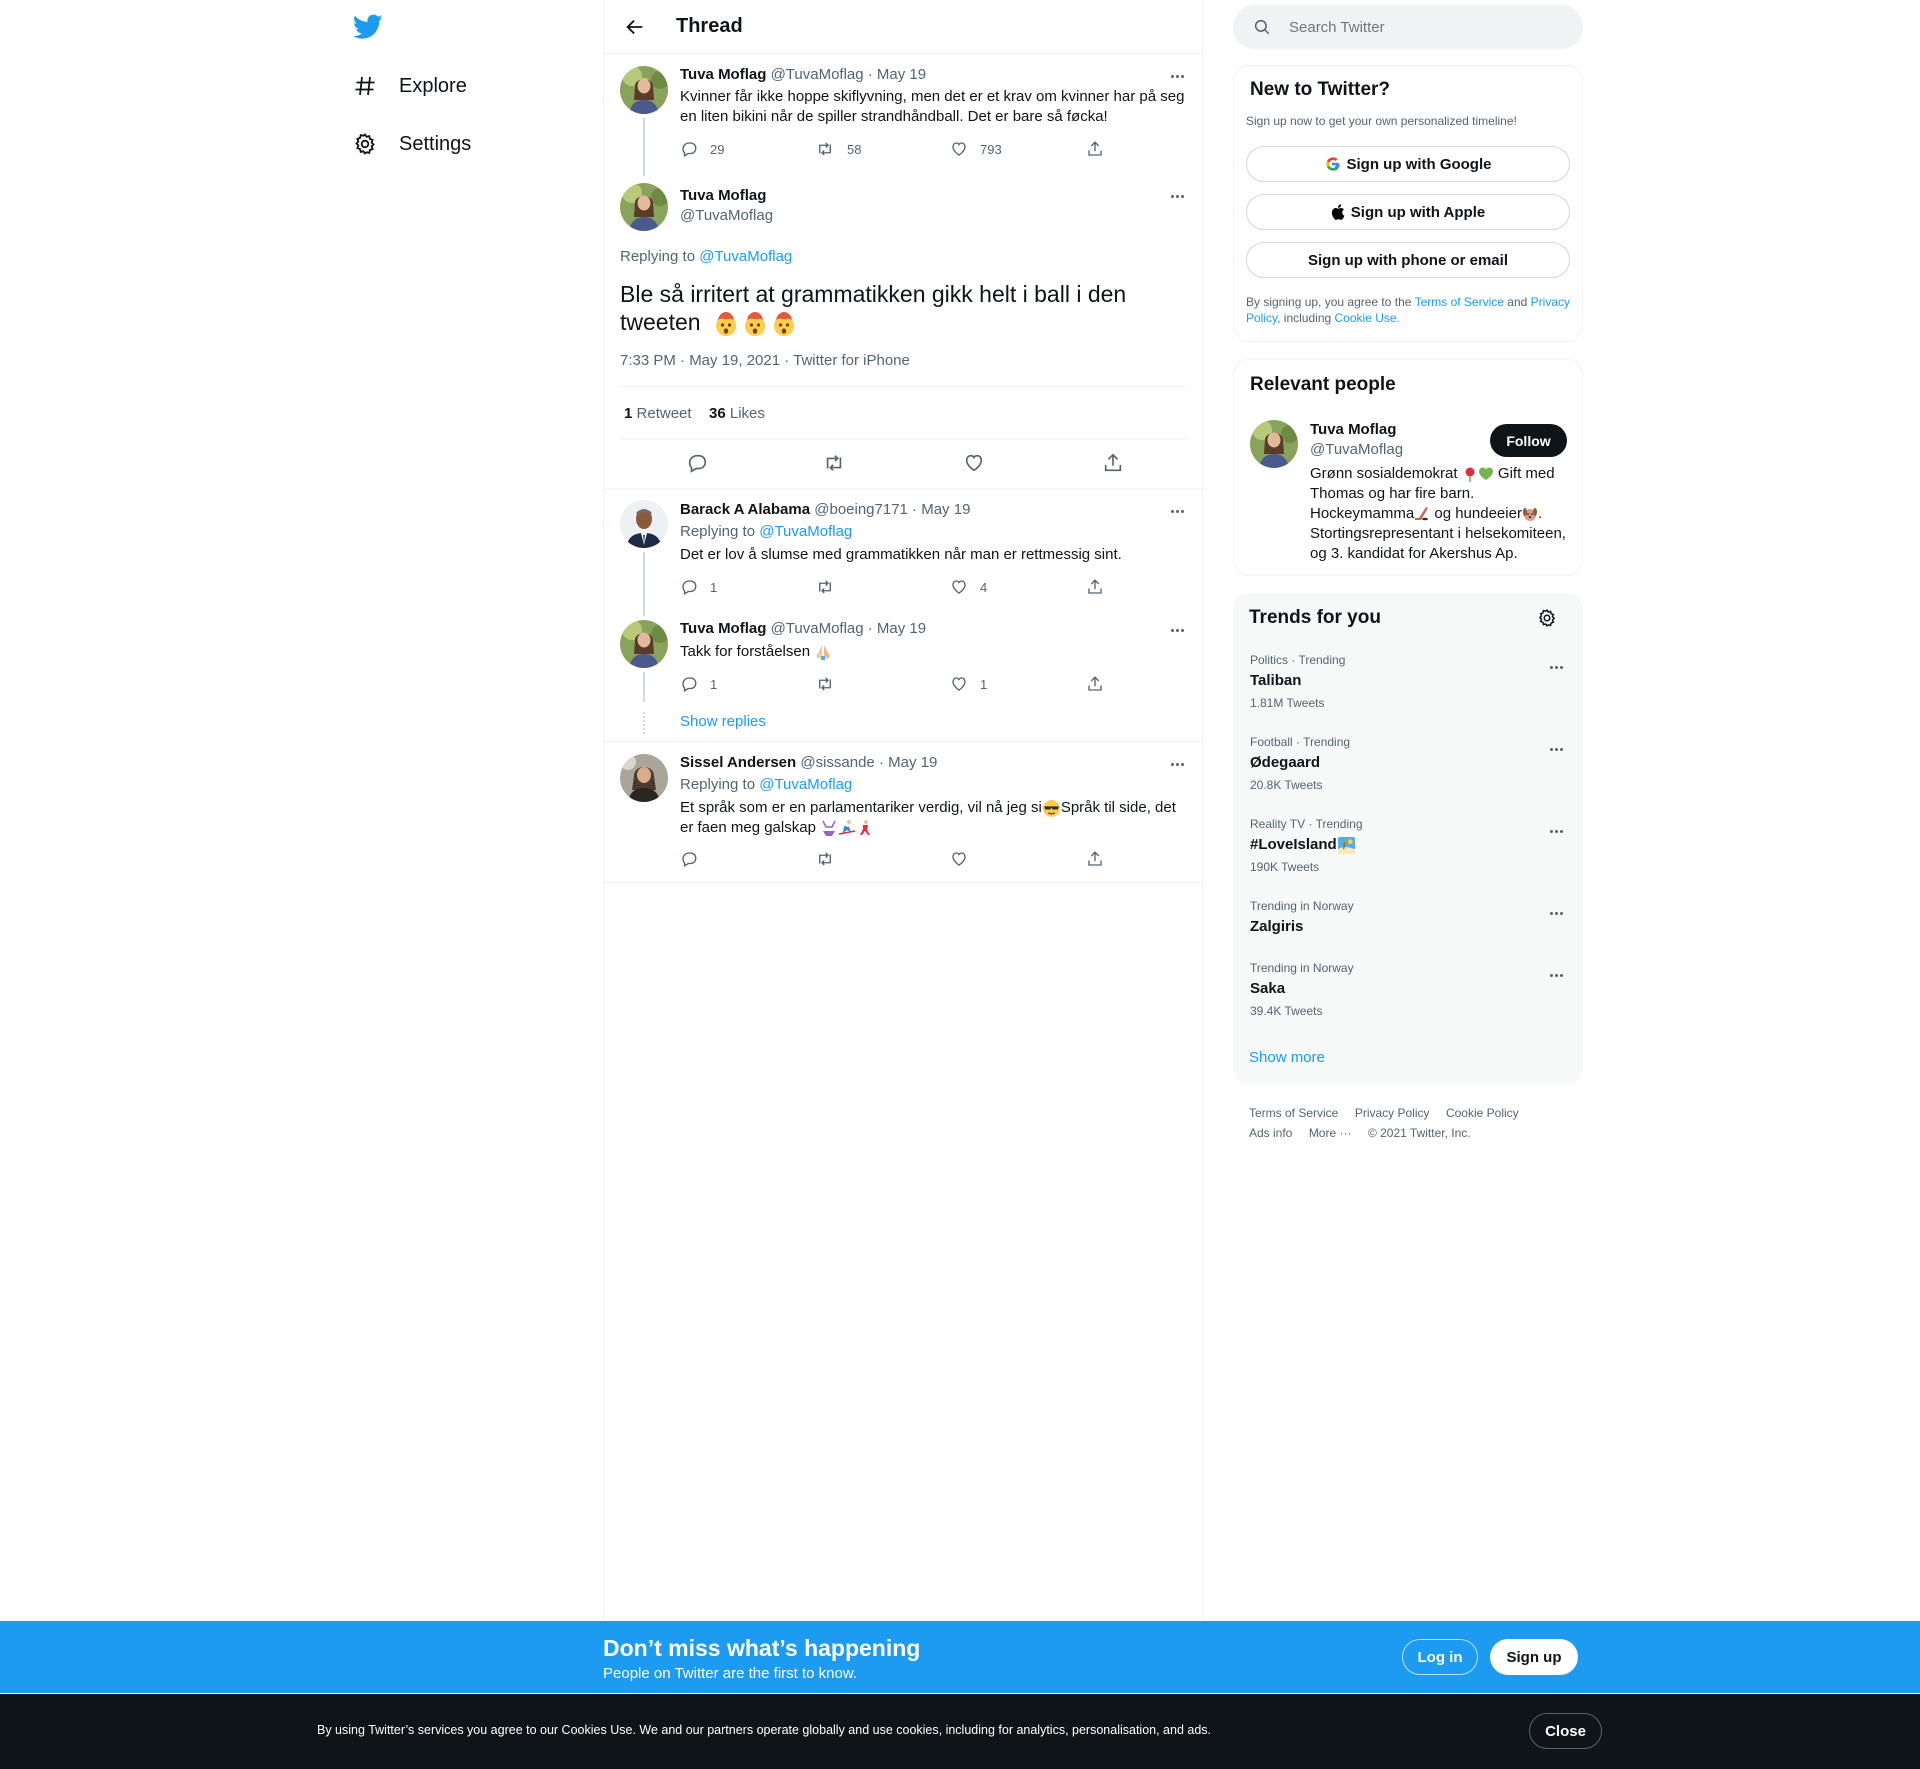  Describe the element at coordinates (702, 149) in the screenshot. I see `reply-button: 29` at that location.